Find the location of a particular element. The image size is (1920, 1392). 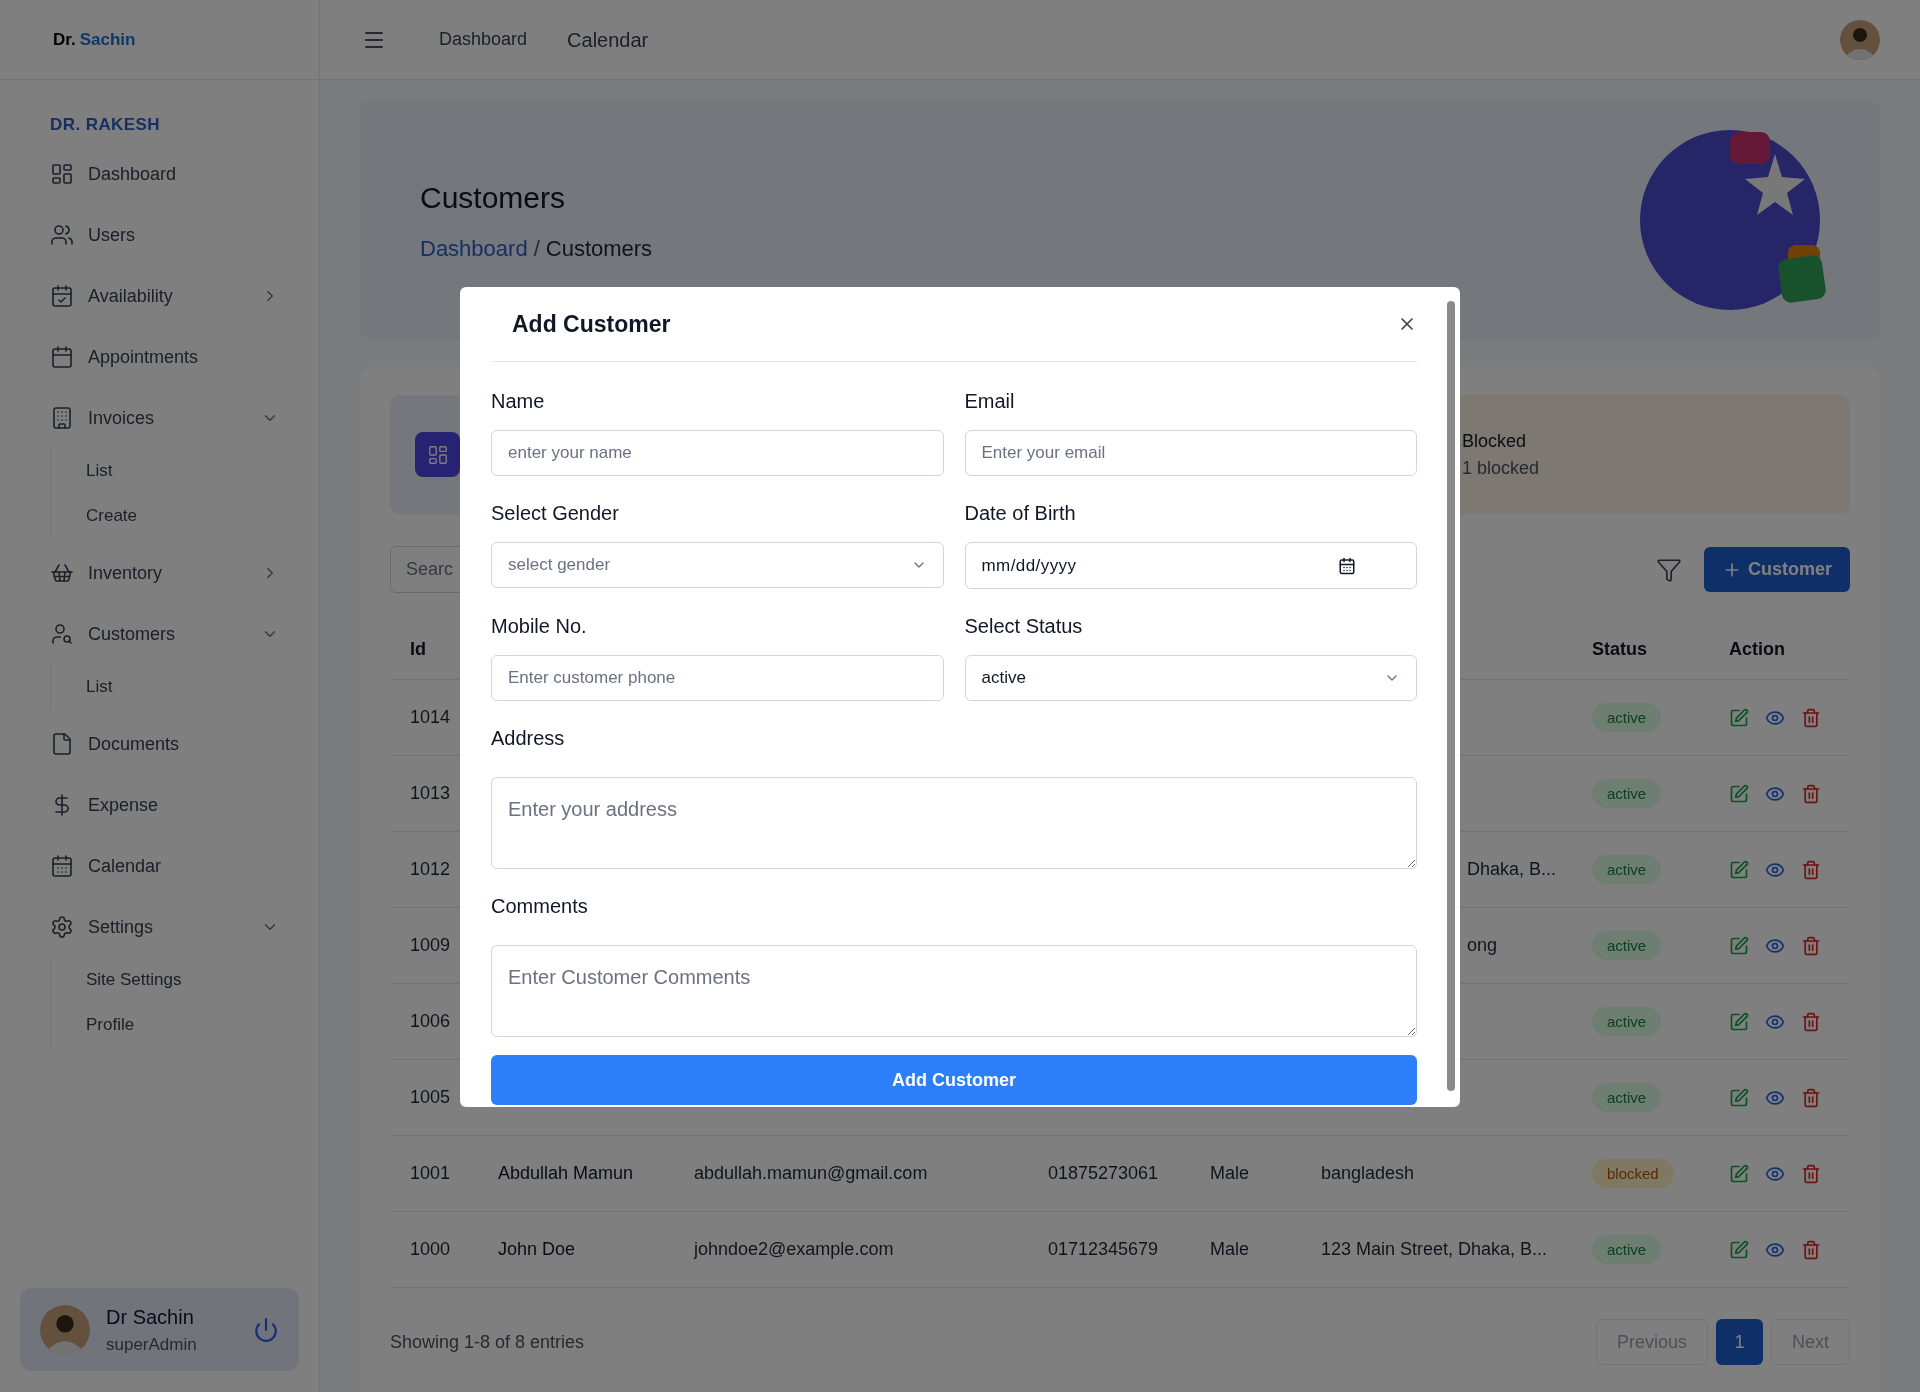

dialog-title: Add Customer is located at coordinates (591, 324).